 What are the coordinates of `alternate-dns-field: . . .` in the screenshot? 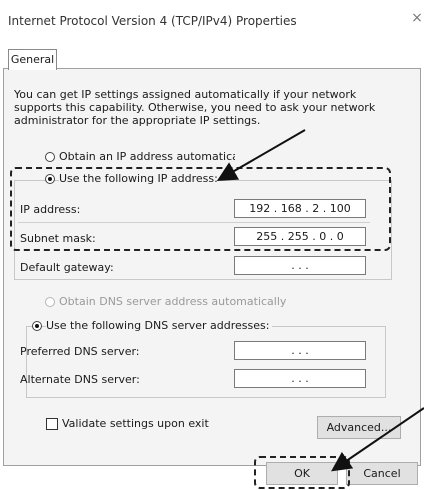 It's located at (300, 378).